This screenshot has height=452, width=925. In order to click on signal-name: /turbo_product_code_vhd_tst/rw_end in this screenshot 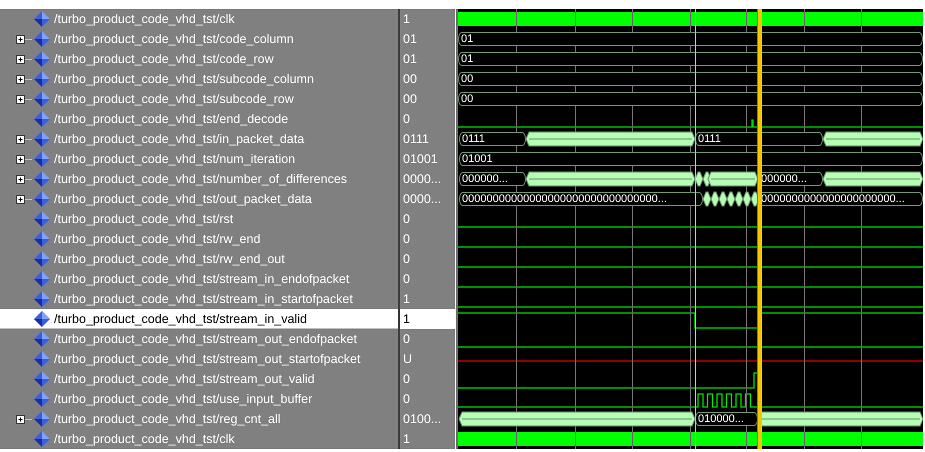, I will do `click(157, 239)`.